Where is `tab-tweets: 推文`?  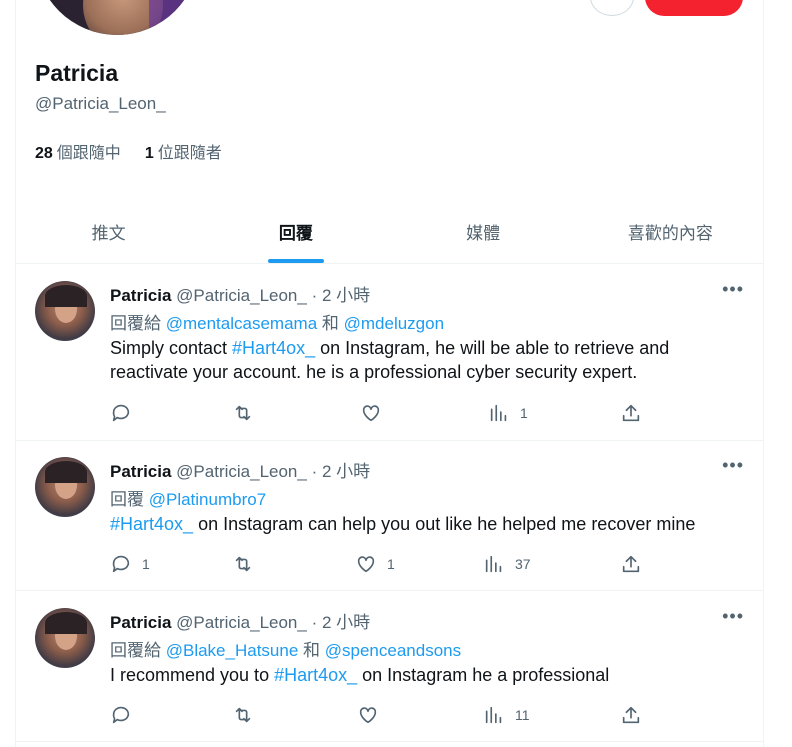 tab-tweets: 推文 is located at coordinates (108, 231).